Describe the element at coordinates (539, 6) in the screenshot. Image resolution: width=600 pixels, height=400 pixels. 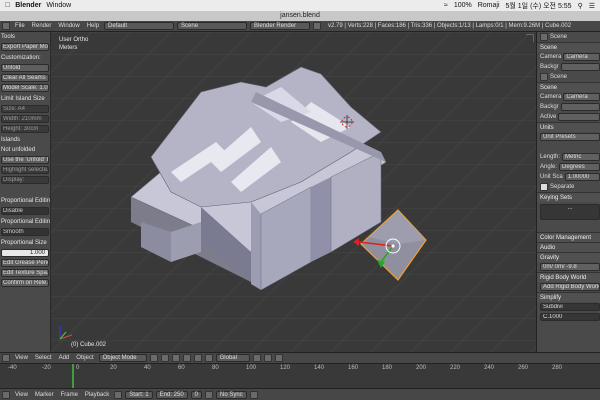
I see `clock: 5월 1일 (수) 오전 5:55` at that location.